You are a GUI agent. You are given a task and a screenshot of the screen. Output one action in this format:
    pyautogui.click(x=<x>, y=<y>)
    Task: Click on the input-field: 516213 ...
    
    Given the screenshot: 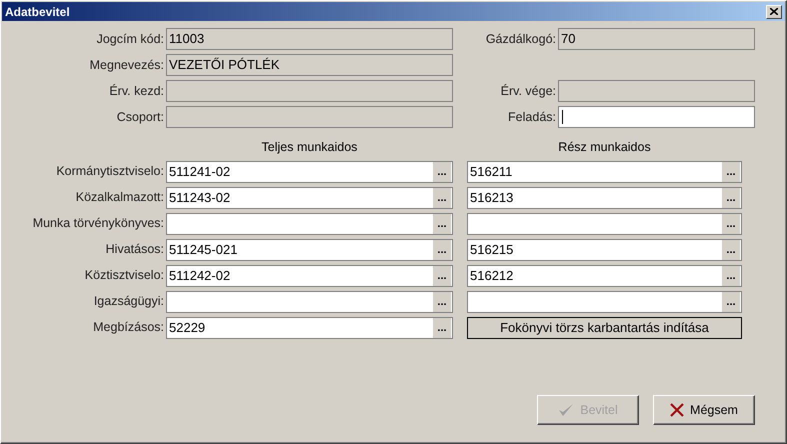 What is the action you would take?
    pyautogui.click(x=604, y=197)
    